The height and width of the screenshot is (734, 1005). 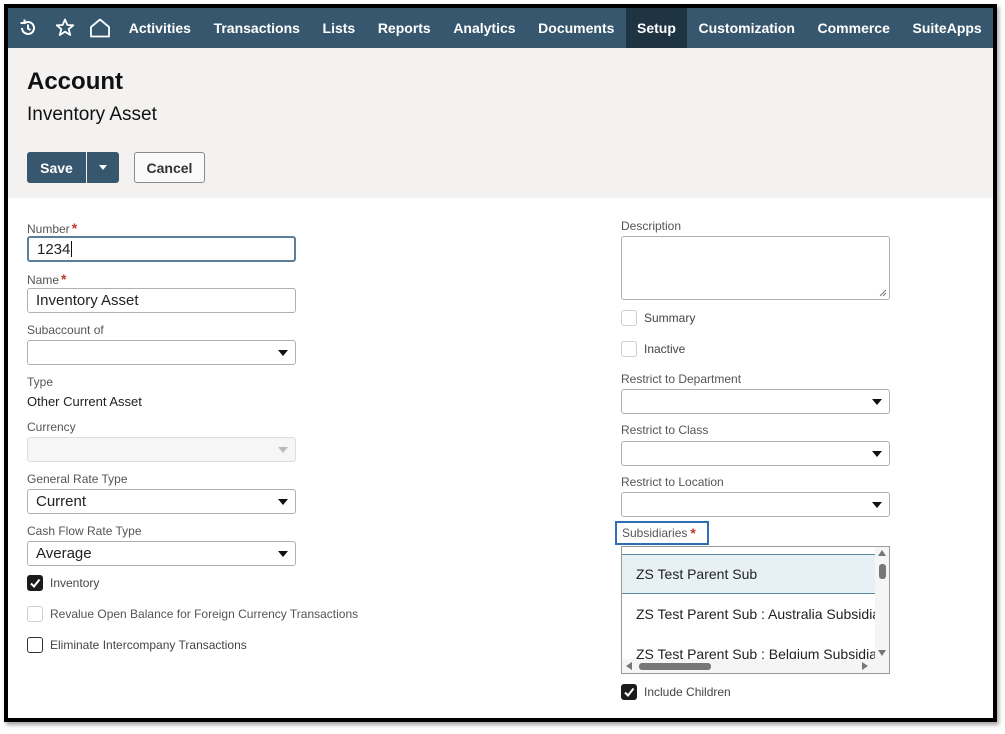 I want to click on nav-lists: Lists, so click(x=338, y=28).